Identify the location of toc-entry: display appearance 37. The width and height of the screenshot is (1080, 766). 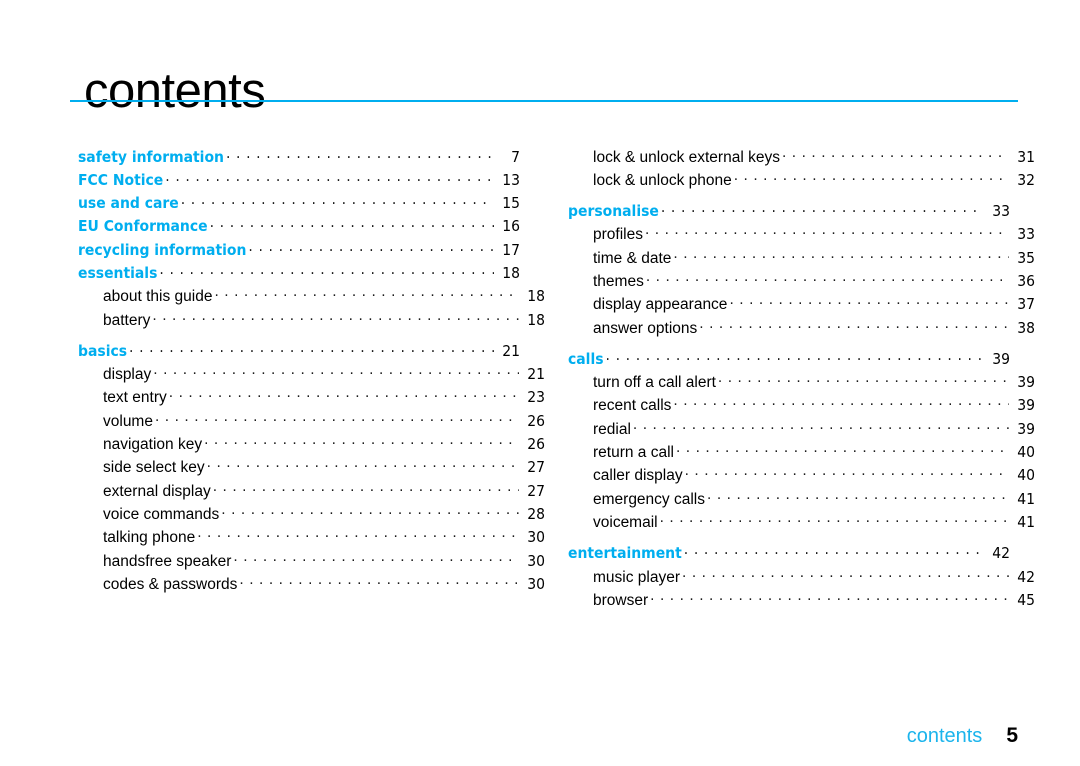
(801, 305).